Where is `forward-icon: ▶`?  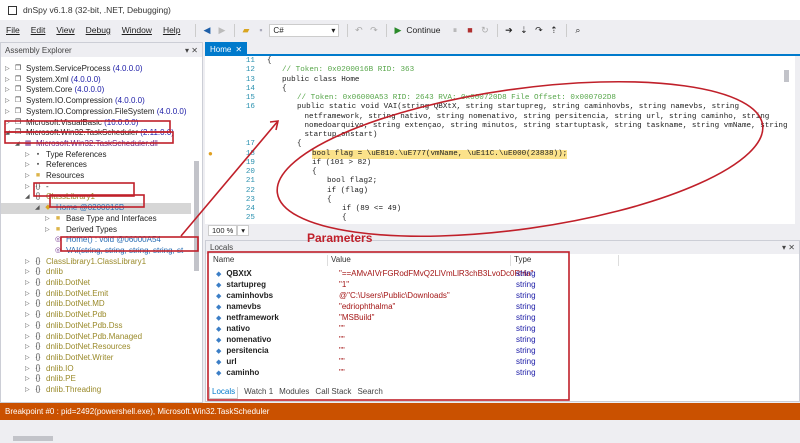 forward-icon: ▶ is located at coordinates (221, 30).